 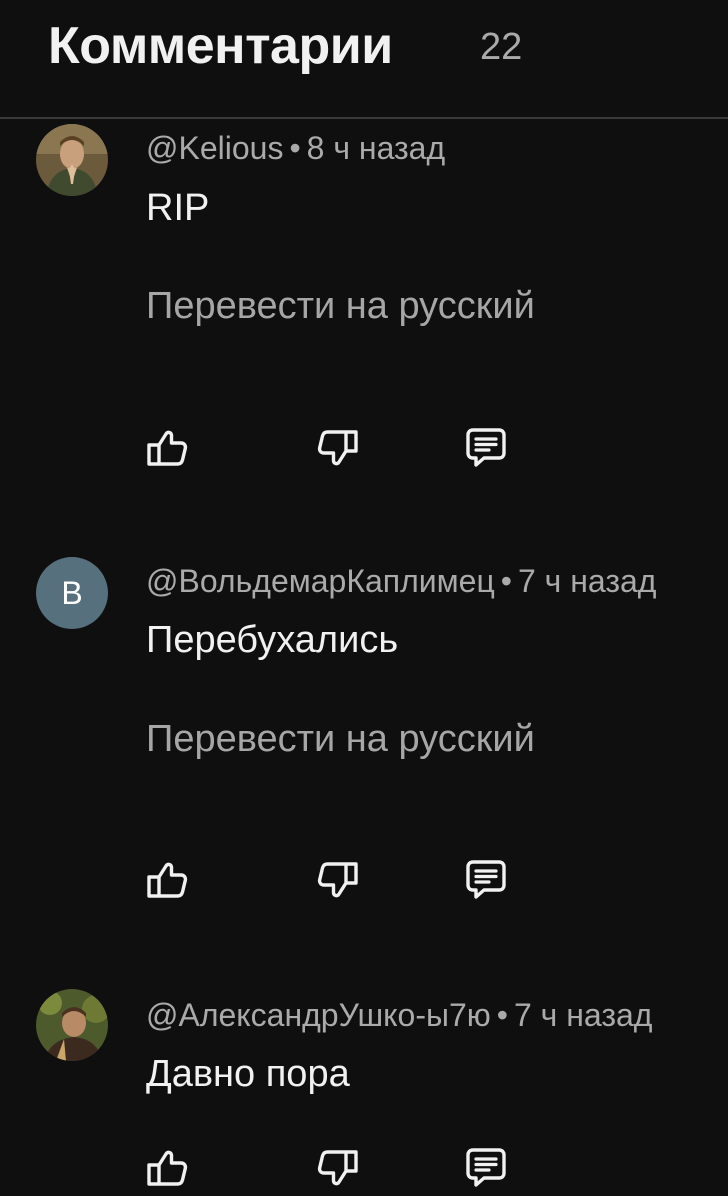 I want to click on comment-author: @Kelious, so click(x=214, y=148).